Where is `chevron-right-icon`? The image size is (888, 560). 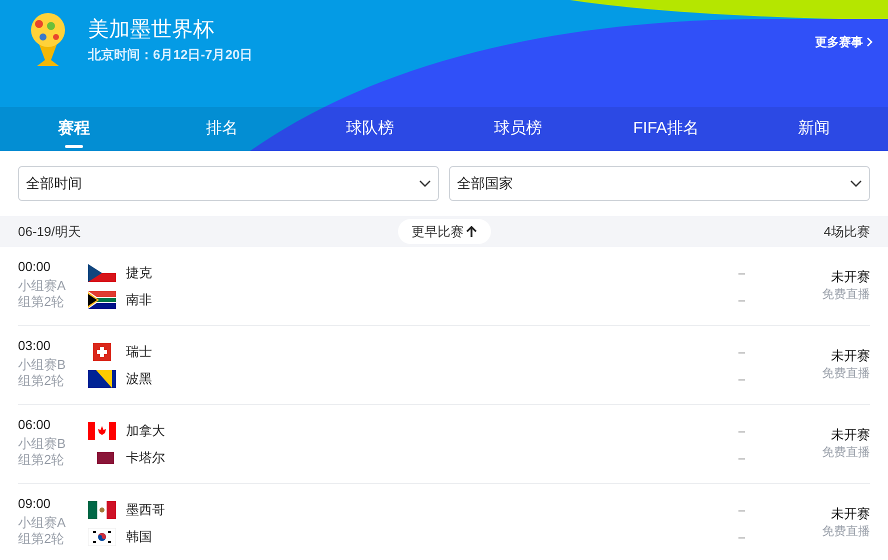
chevron-right-icon is located at coordinates (869, 42).